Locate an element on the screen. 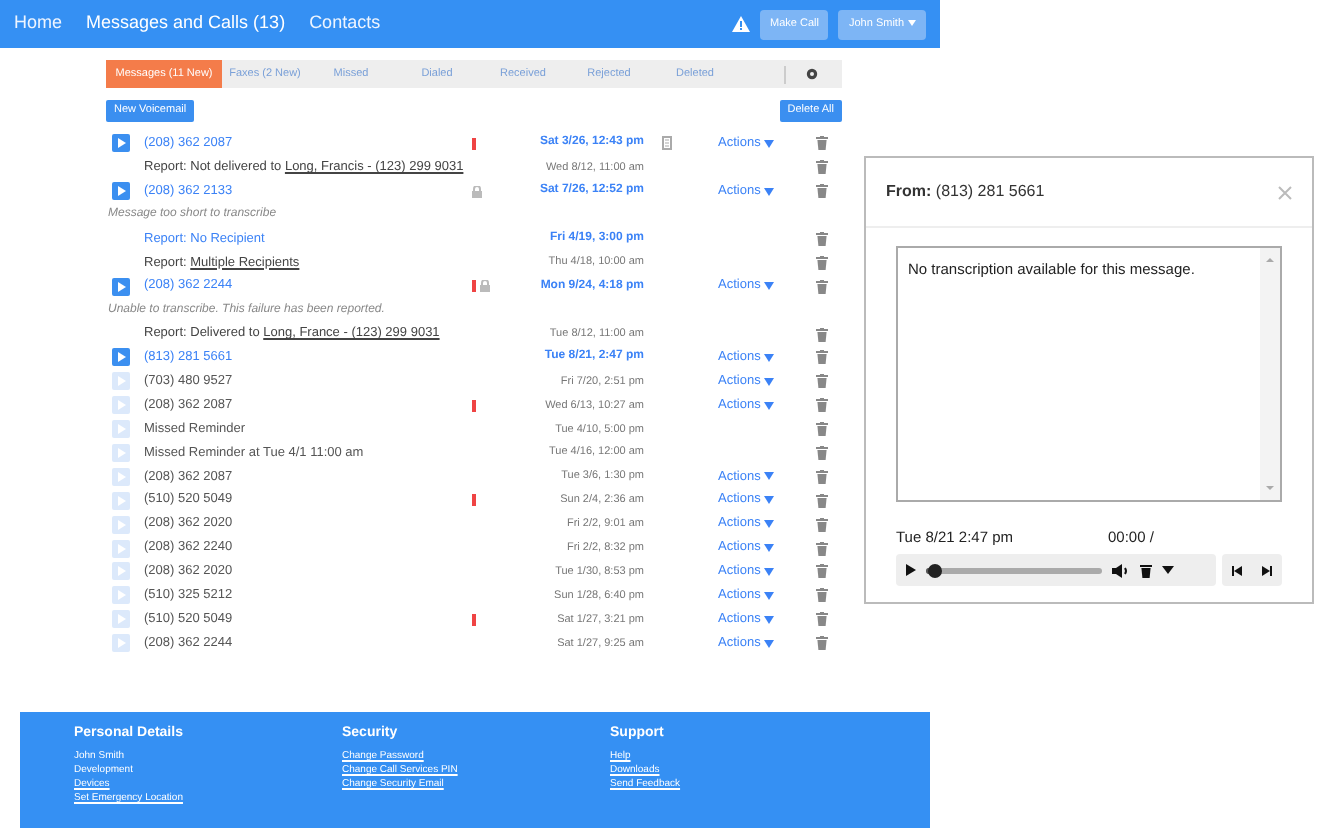 The width and height of the screenshot is (1322, 838). from-label: From: (813) 281 5661 is located at coordinates (965, 192).